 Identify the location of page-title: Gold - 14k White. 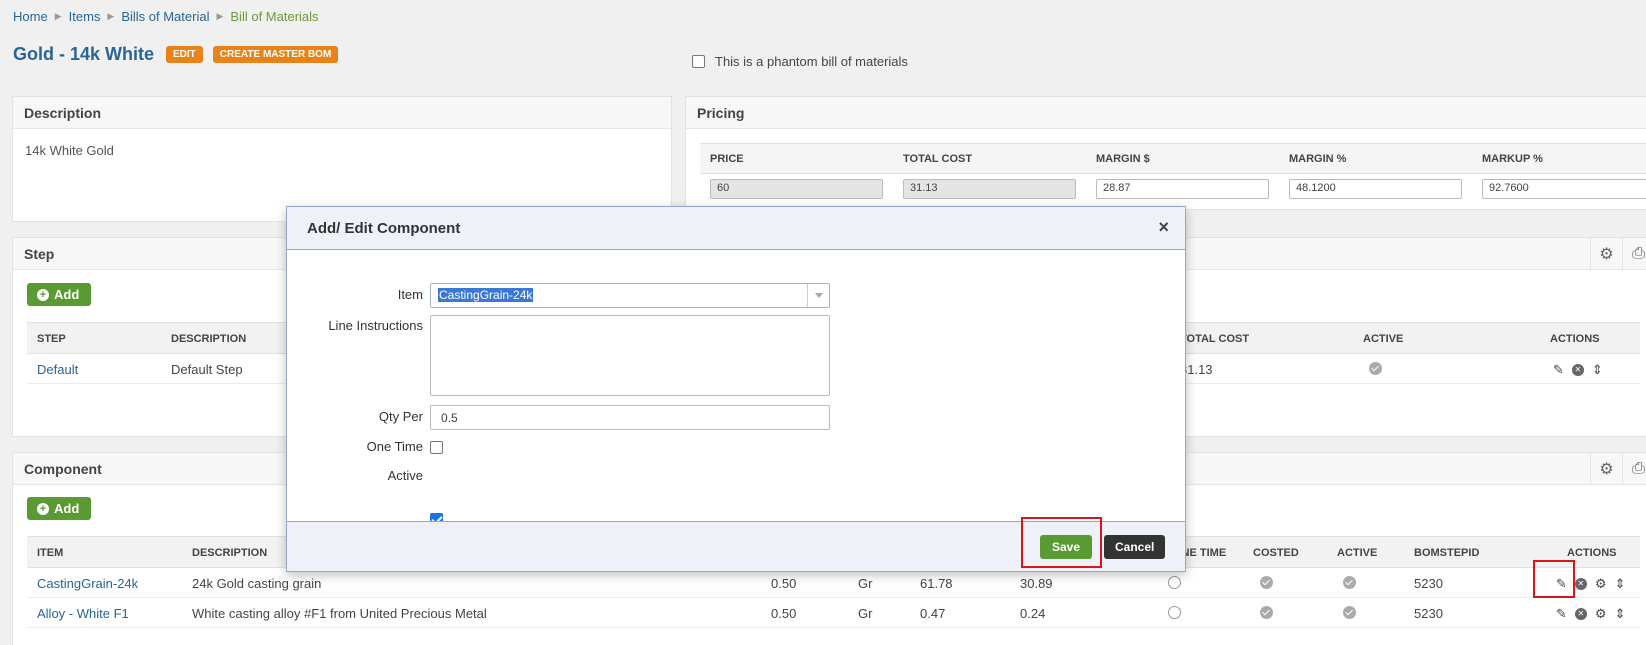
(84, 54).